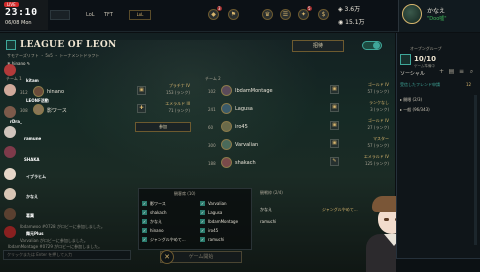 The height and width of the screenshot is (272, 480). Describe the element at coordinates (420, 85) in the screenshot. I see `friend-requests: 受信したフレンド申請` at that location.